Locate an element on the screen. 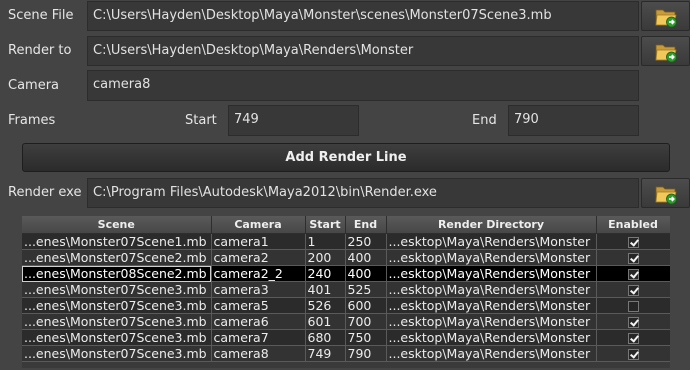 The image size is (690, 370). start-cell: 240 is located at coordinates (325, 273).